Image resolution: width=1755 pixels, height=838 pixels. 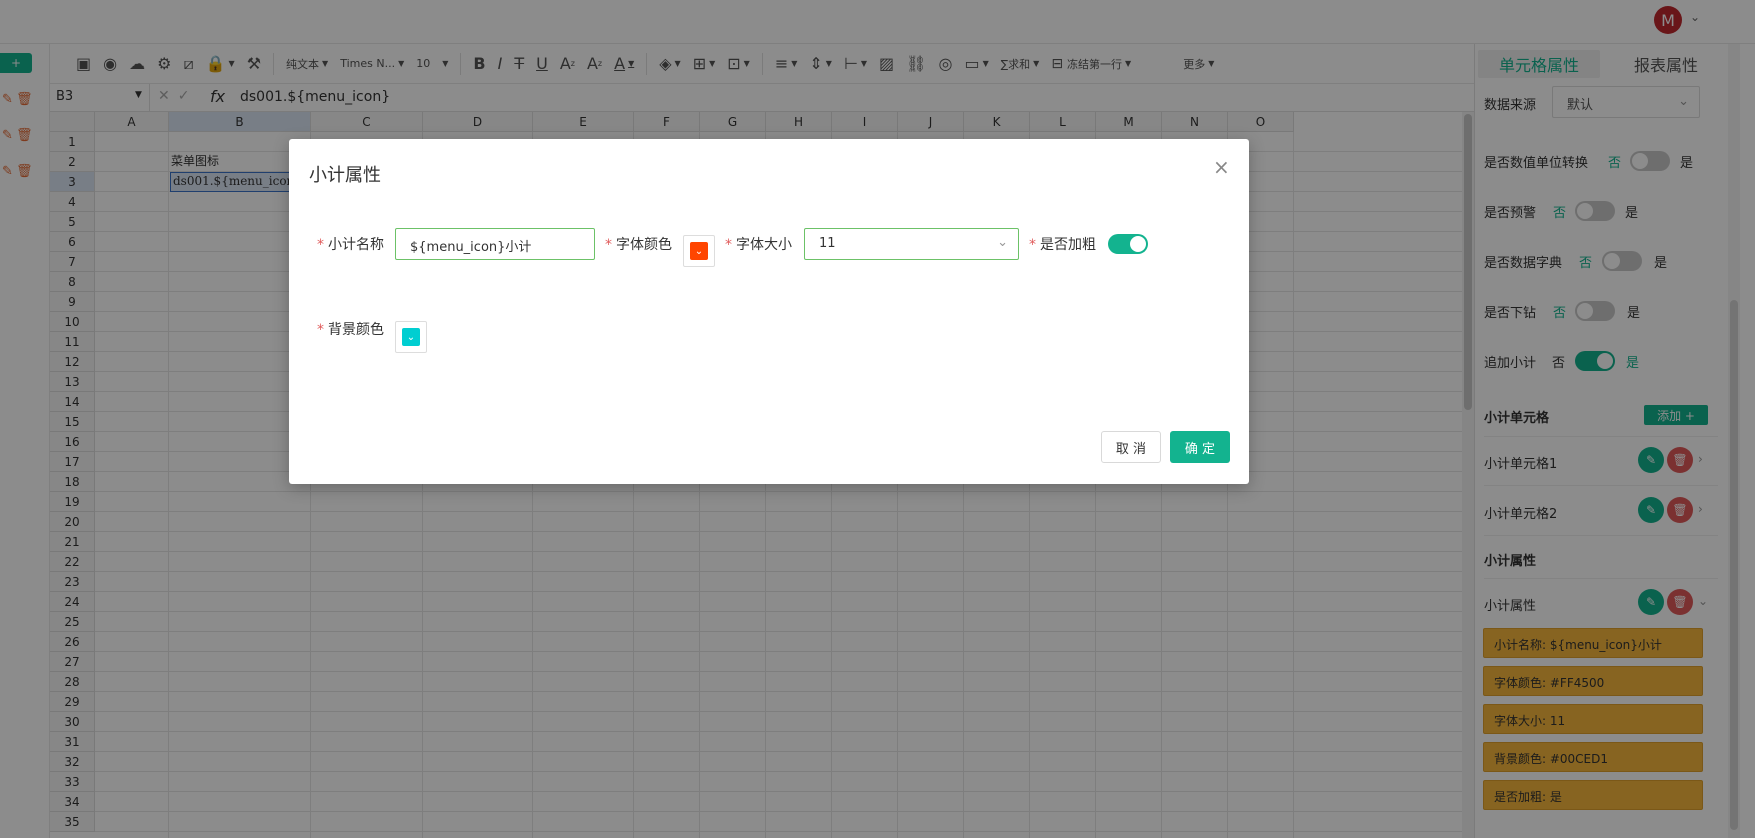 I want to click on close-icon: ×, so click(x=1221, y=167).